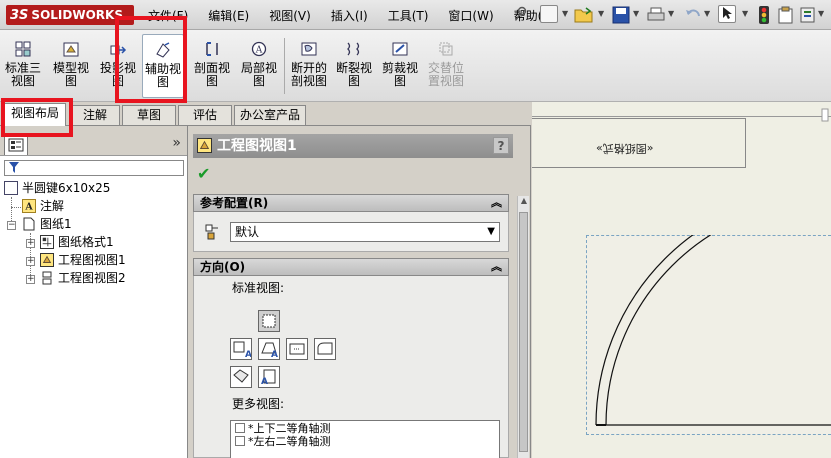 The image size is (831, 458). I want to click on crop-view-button: 剪裁视 图, so click(400, 66).